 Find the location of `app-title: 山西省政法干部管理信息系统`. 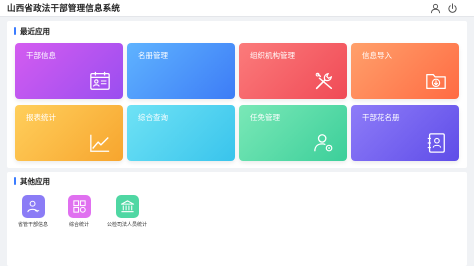

app-title: 山西省政法干部管理信息系统 is located at coordinates (64, 9).